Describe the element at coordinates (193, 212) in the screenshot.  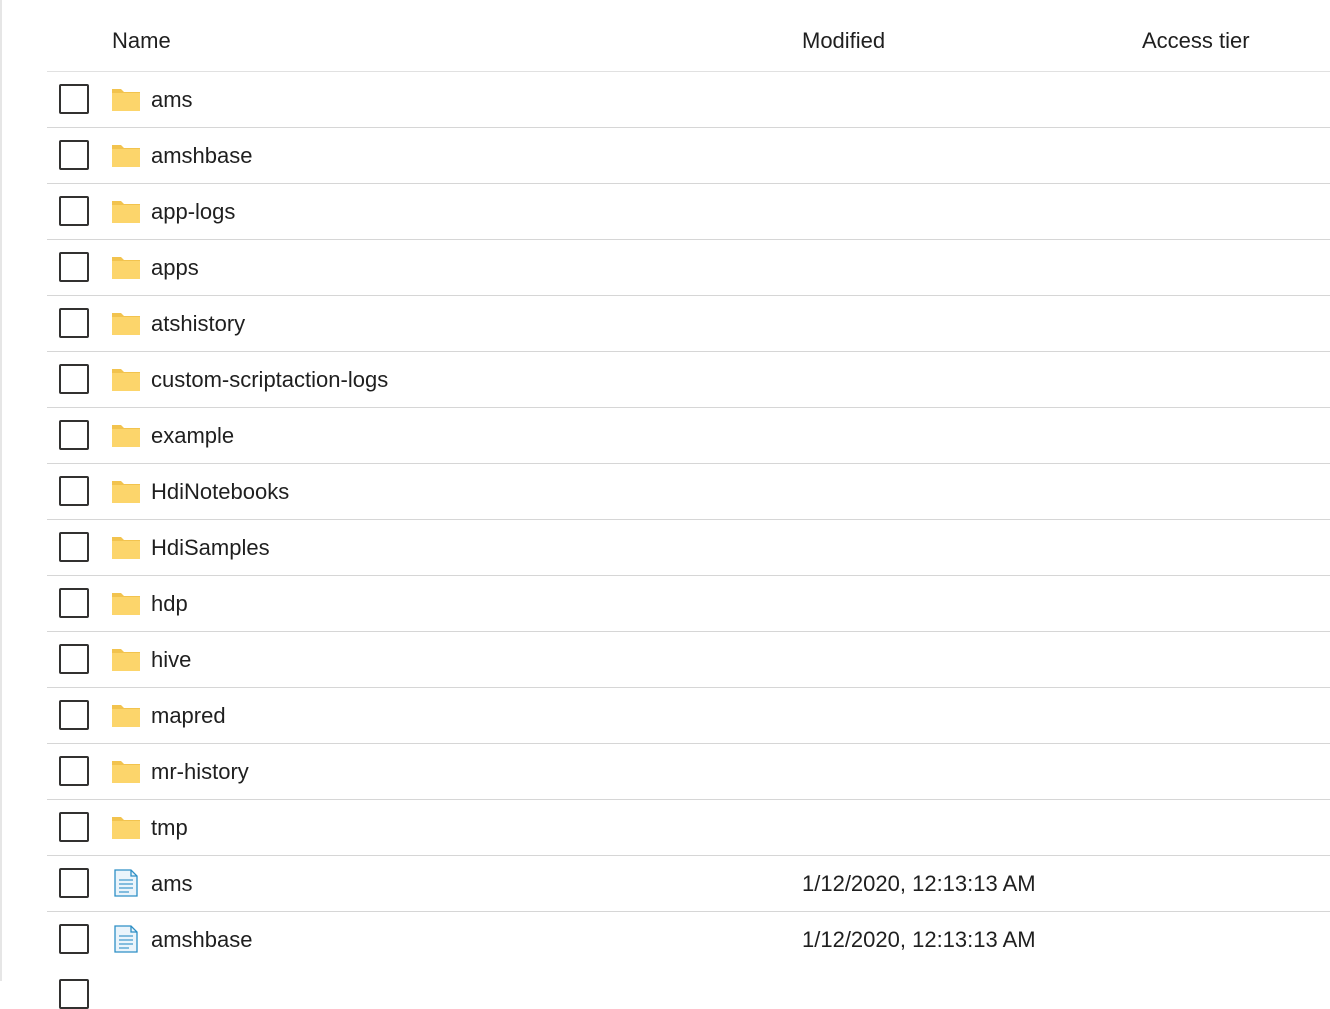
I see `row-name-link: app-logs` at that location.